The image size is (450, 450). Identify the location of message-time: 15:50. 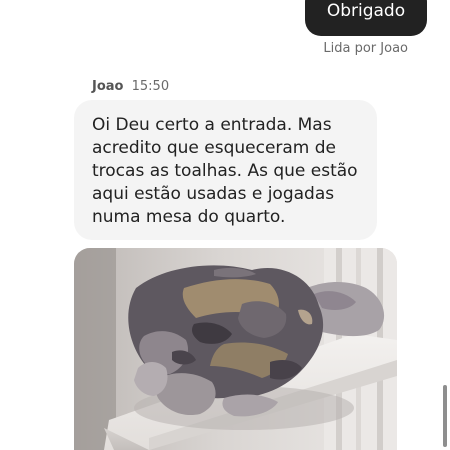
(150, 86).